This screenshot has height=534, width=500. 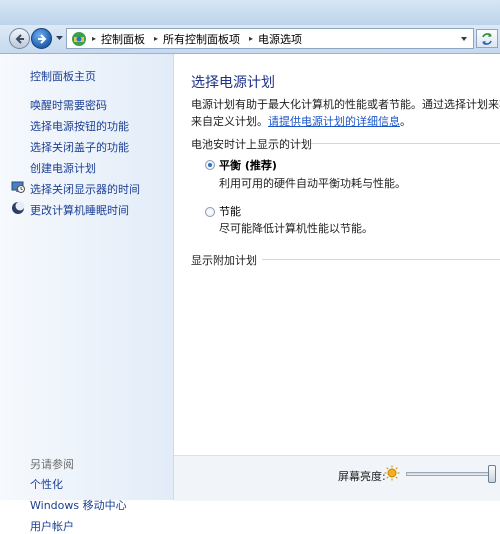 I want to click on address-dropdown-icon, so click(x=464, y=39).